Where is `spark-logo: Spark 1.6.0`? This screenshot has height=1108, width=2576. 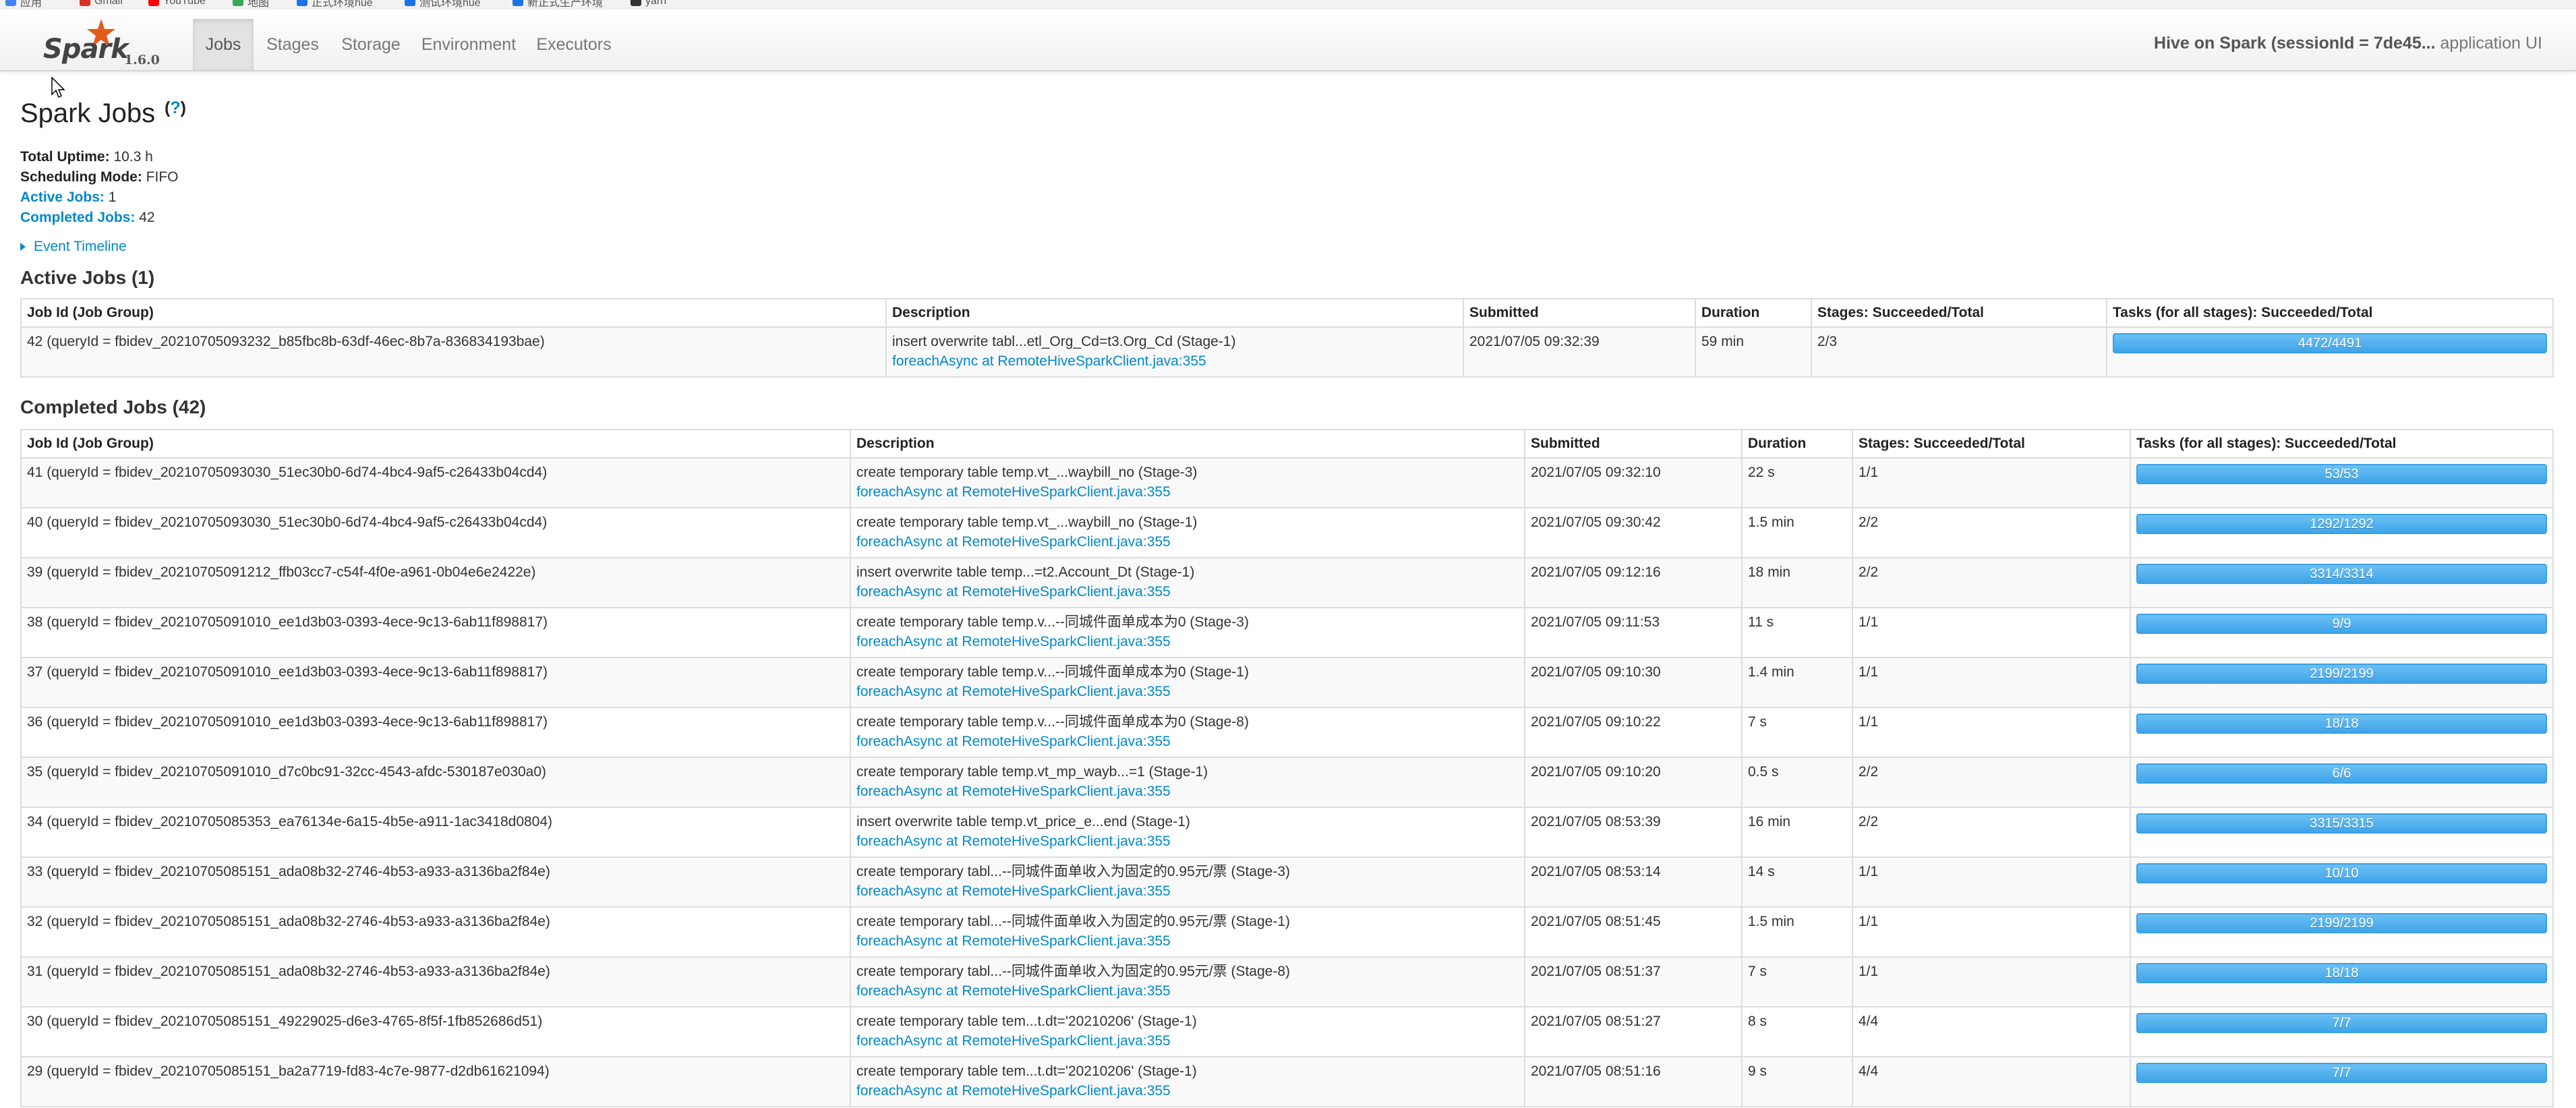 spark-logo: Spark 1.6.0 is located at coordinates (102, 42).